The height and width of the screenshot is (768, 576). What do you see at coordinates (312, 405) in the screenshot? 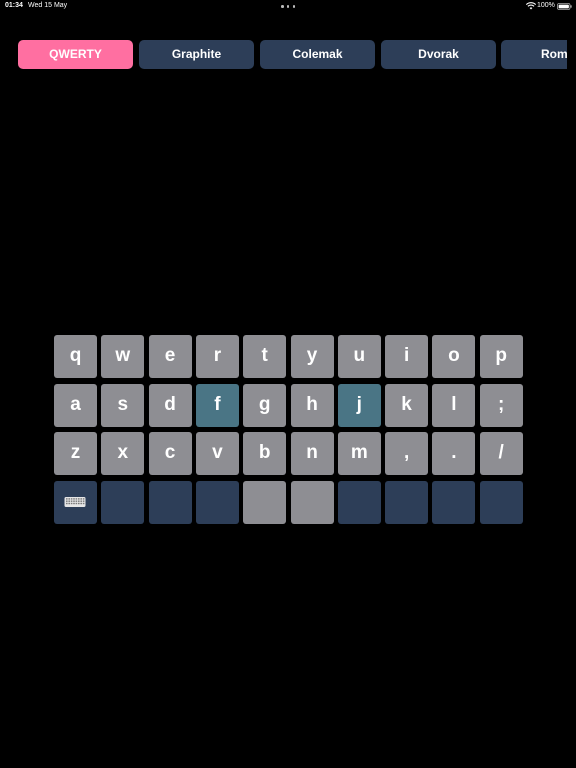
I see `key-h: h` at bounding box center [312, 405].